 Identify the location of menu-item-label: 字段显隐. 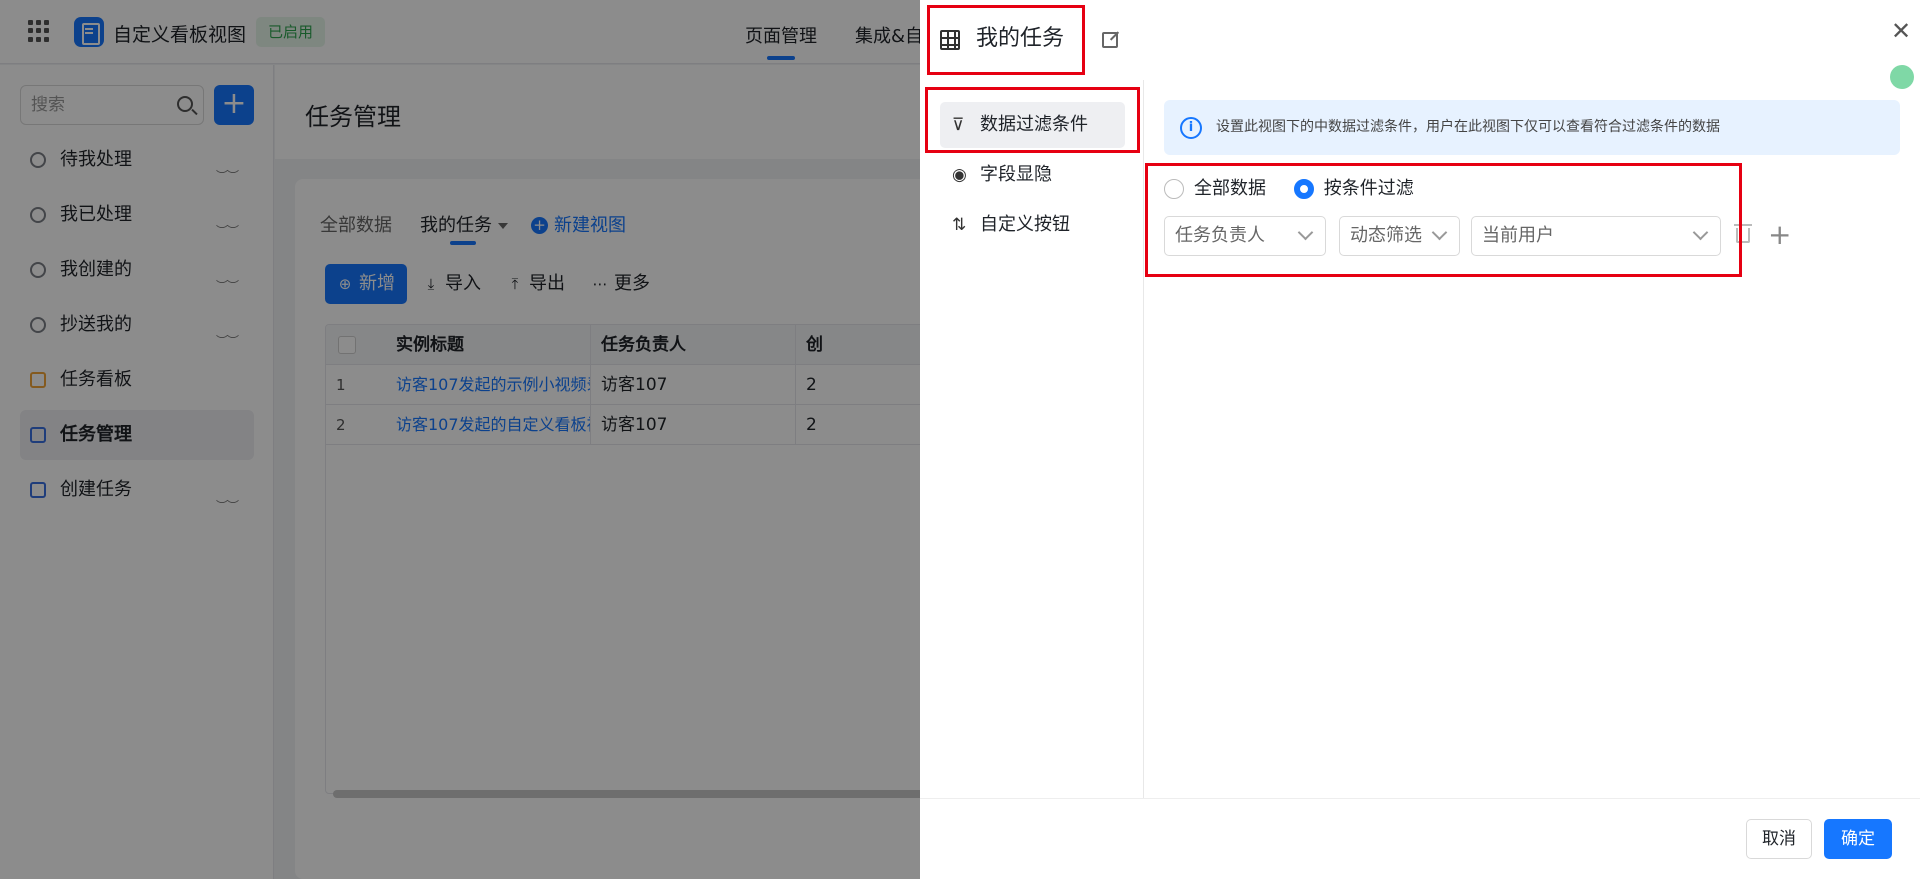
(1016, 174).